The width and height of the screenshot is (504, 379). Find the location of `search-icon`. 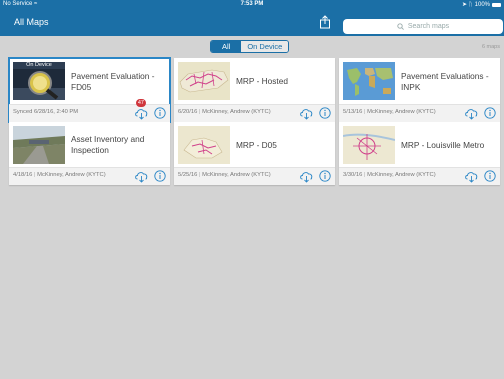

search-icon is located at coordinates (400, 26).